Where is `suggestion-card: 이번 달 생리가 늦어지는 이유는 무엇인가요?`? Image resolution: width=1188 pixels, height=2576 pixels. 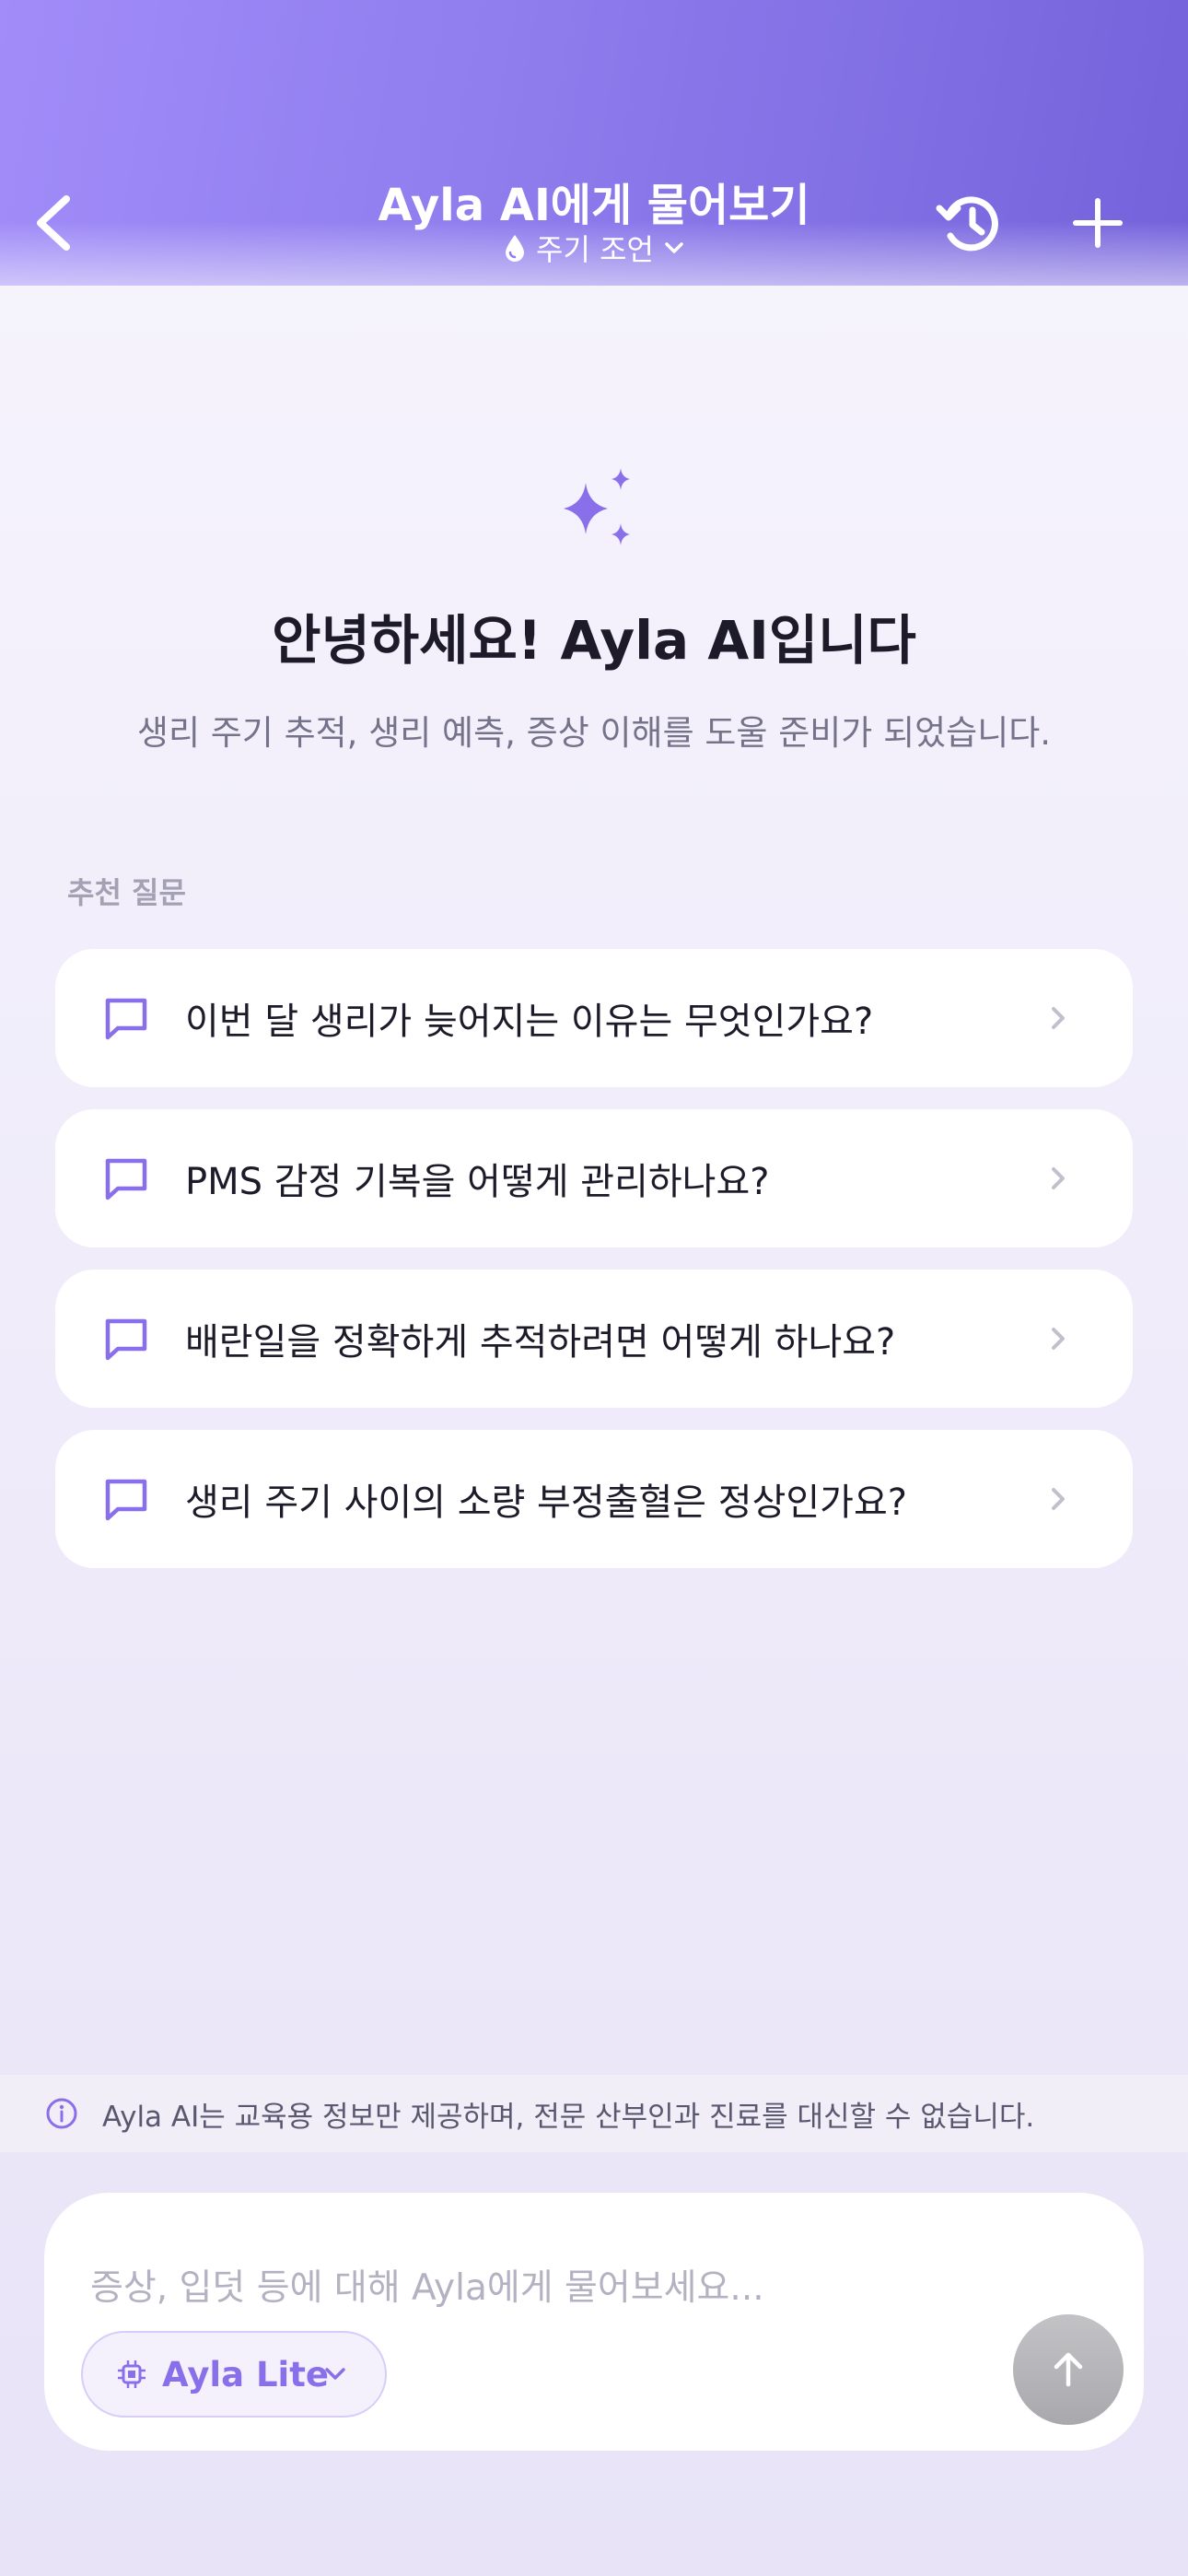
suggestion-card: 이번 달 생리가 늦어지는 이유는 무엇인가요? is located at coordinates (594, 1018).